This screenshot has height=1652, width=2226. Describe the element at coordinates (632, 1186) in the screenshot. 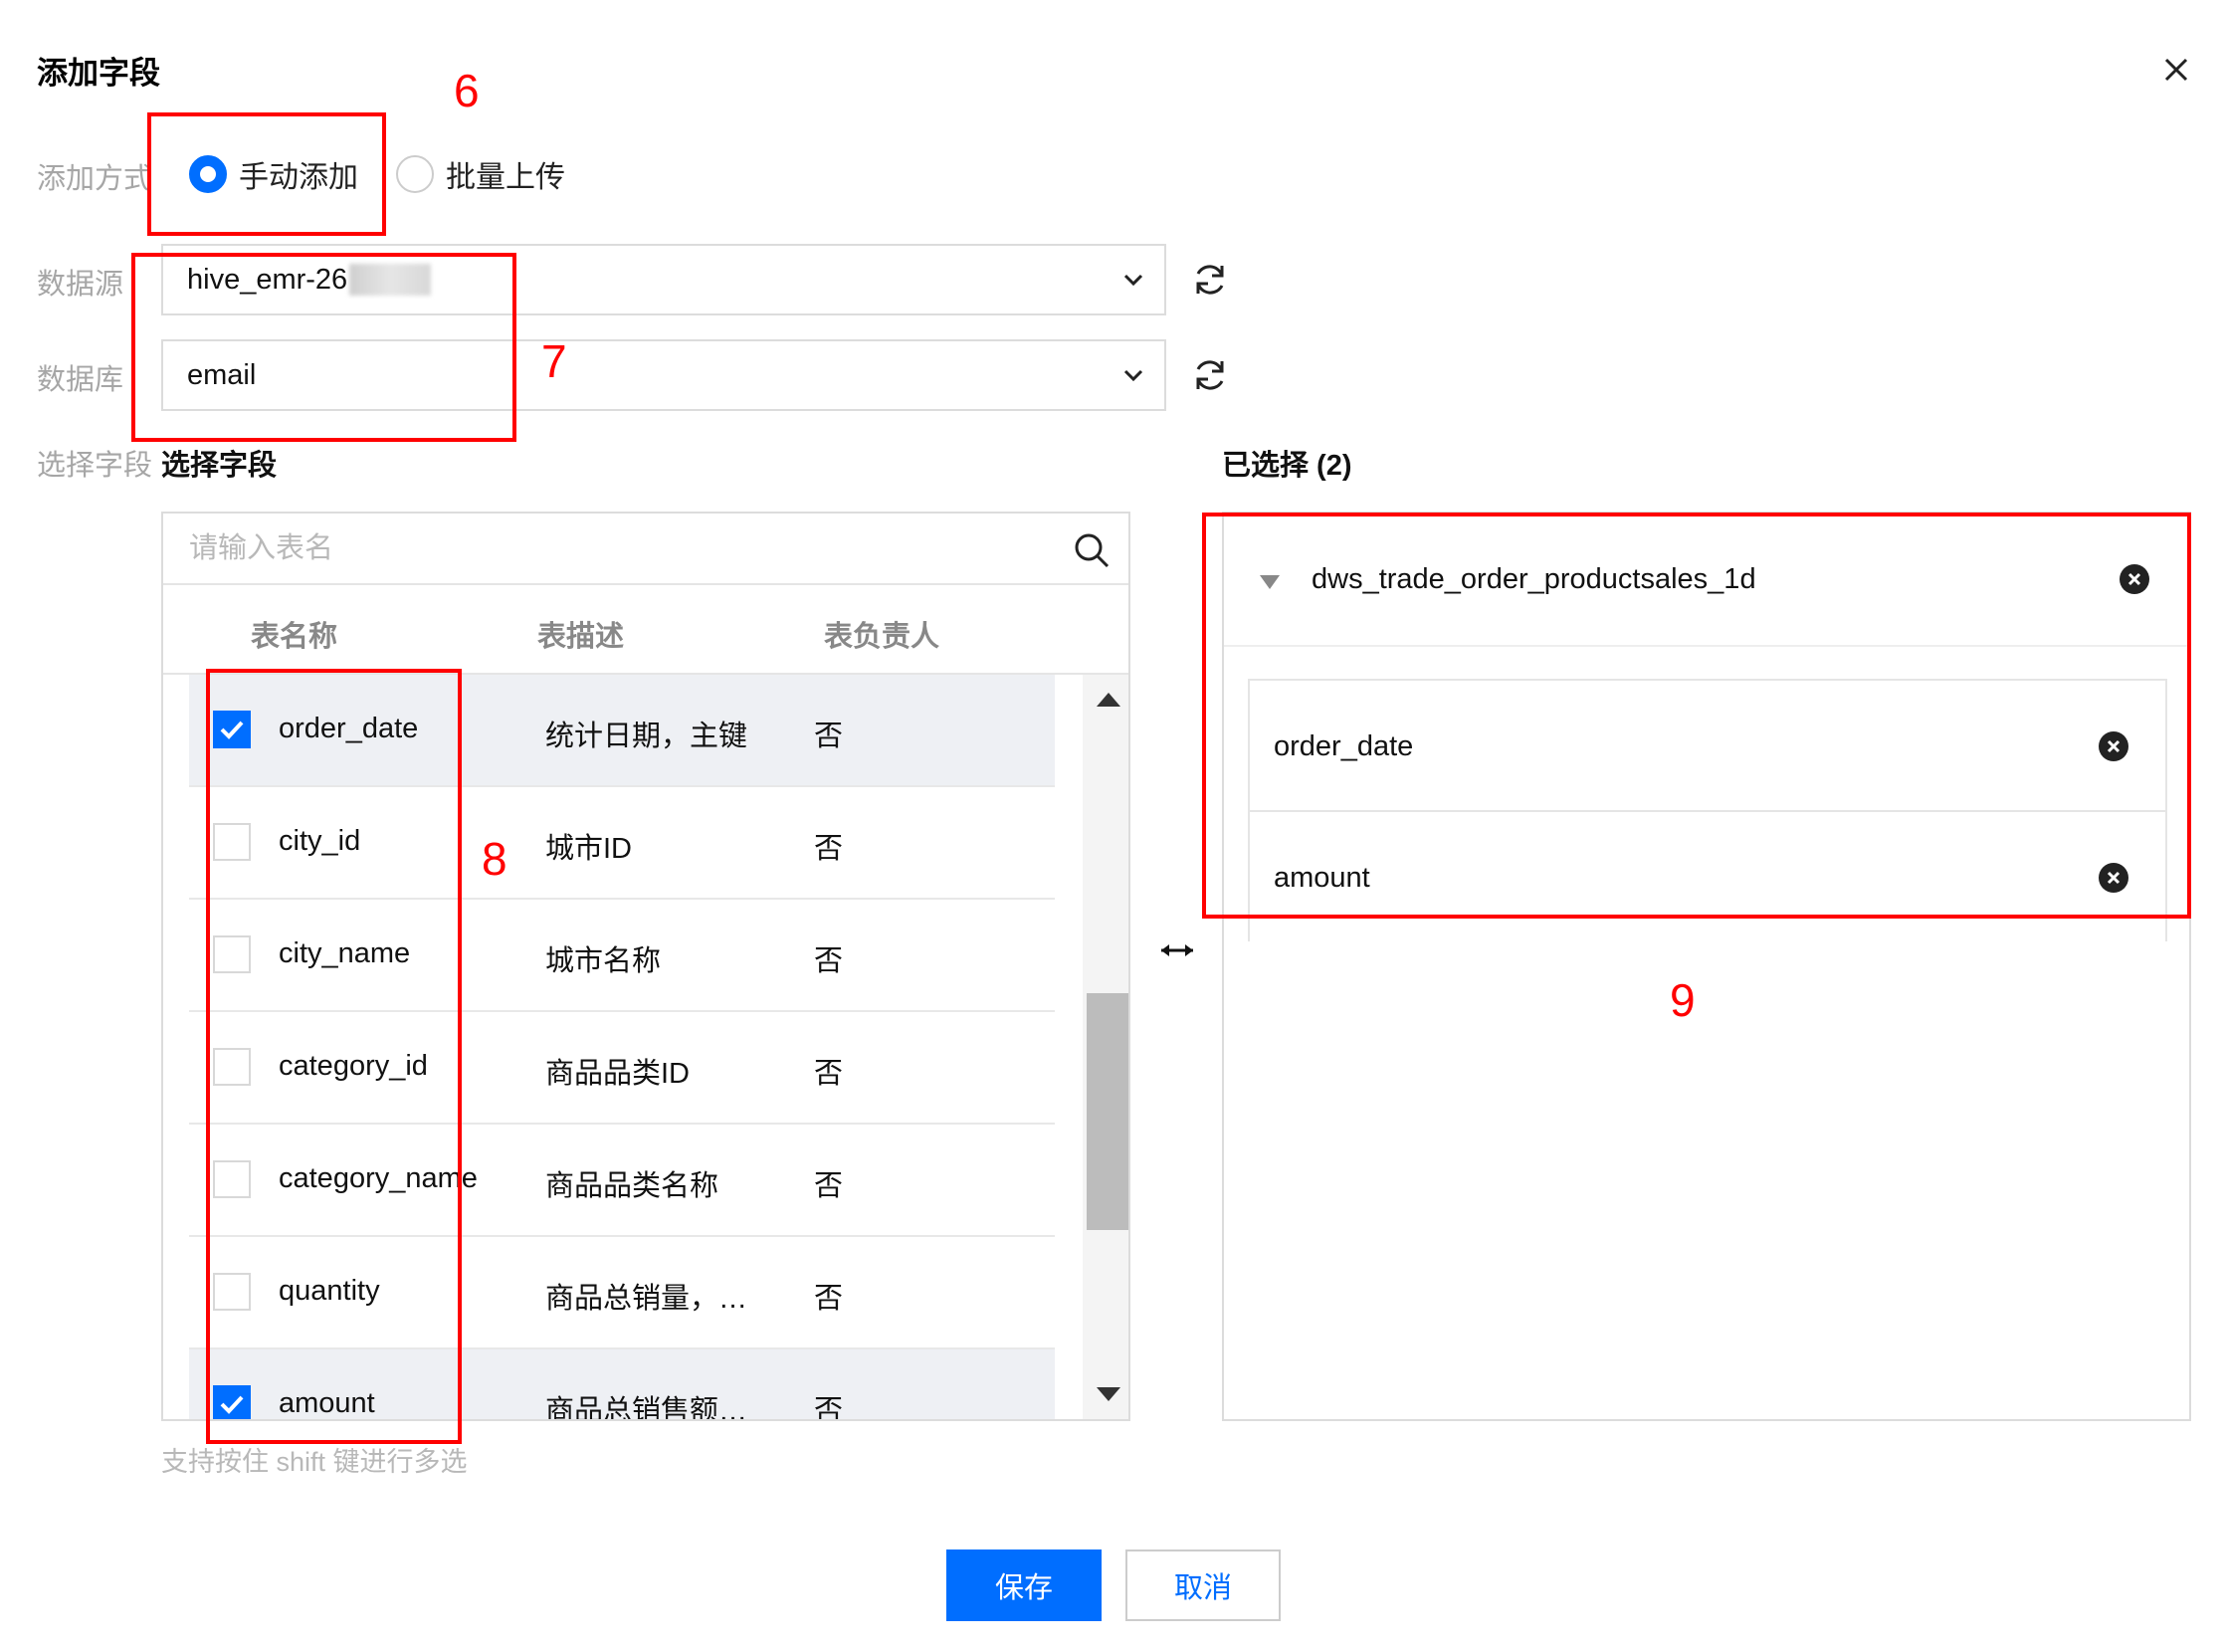

I see `row-desc: 商品品类名称` at that location.